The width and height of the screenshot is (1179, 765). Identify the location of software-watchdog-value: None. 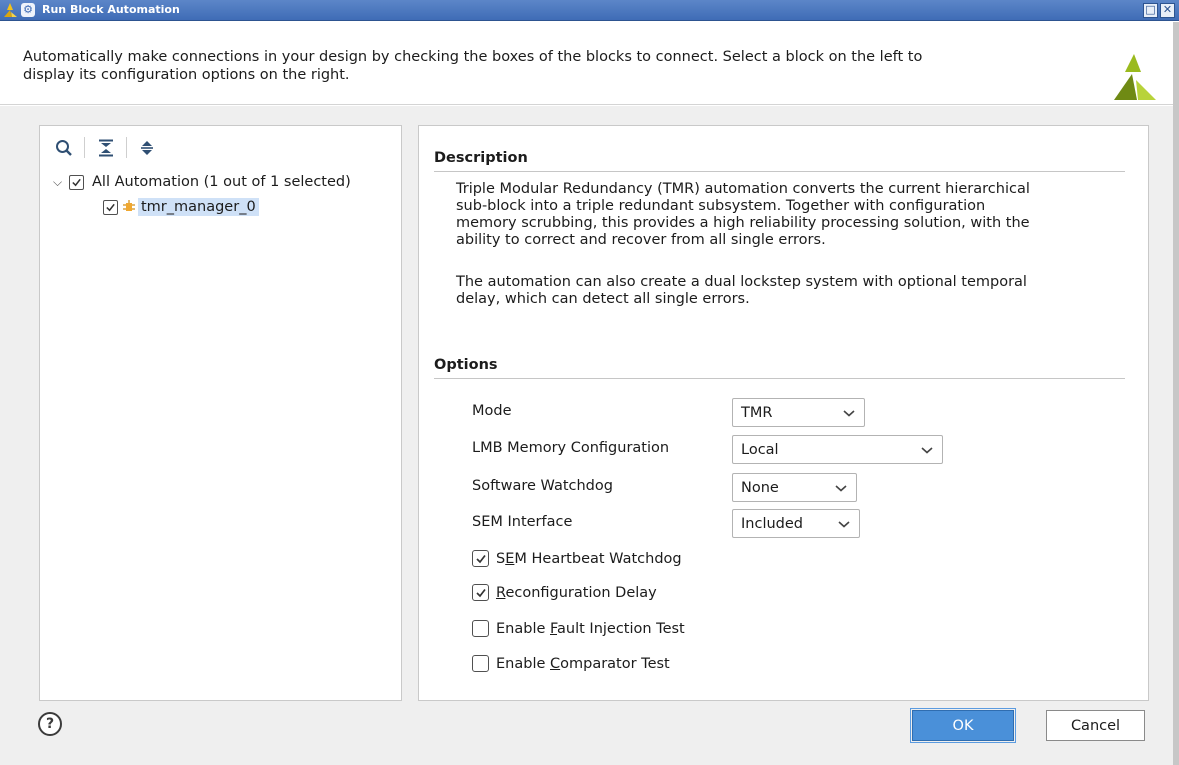
(760, 487).